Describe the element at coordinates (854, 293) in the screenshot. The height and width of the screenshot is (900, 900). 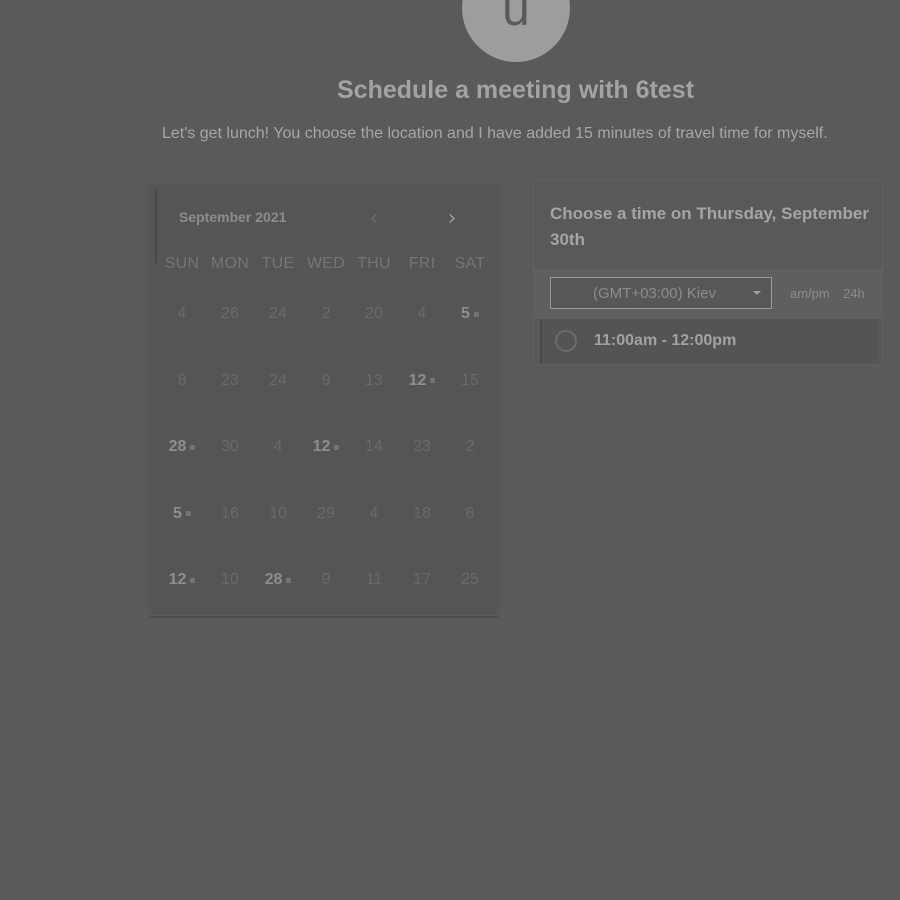
I see `24h-format-toggle: 24h` at that location.